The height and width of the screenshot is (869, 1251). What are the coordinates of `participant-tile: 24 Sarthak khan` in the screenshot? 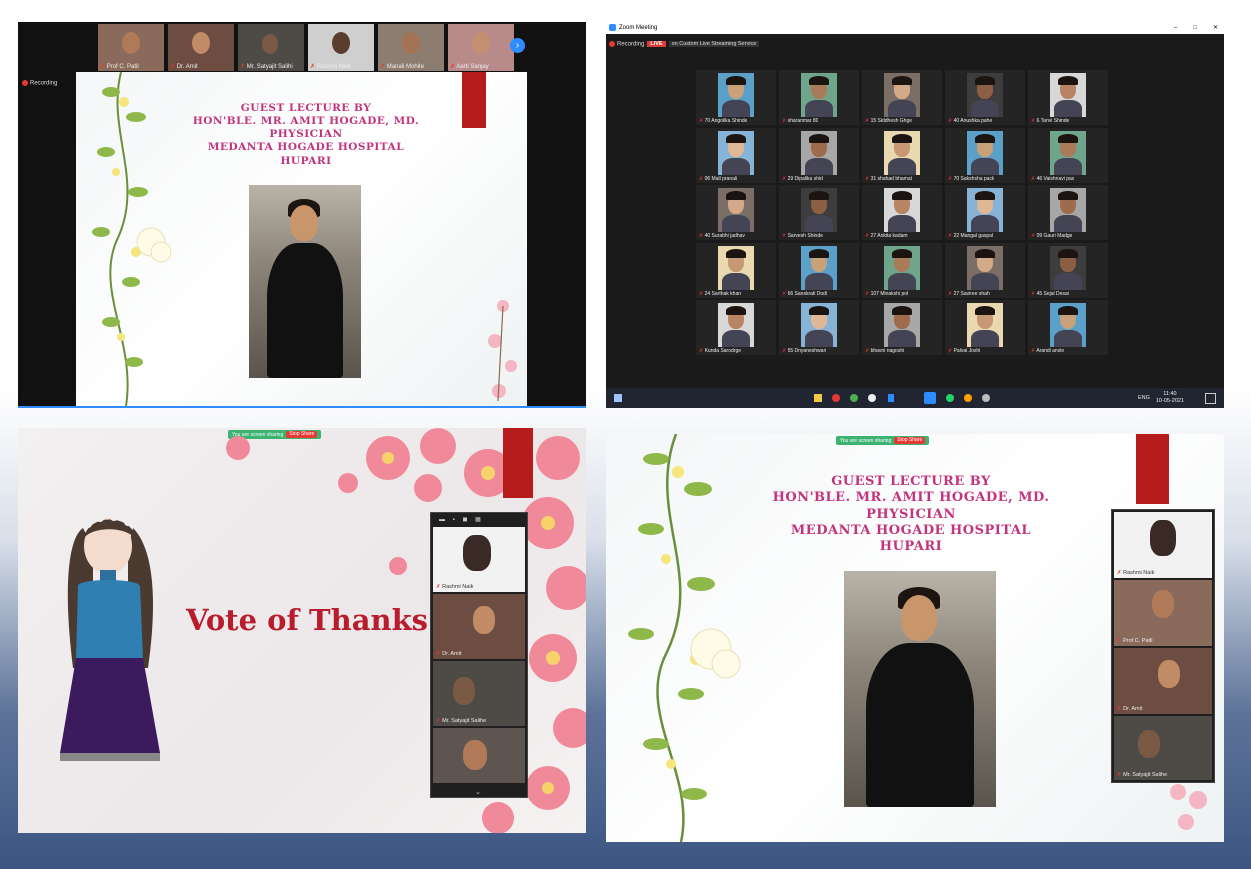 It's located at (736, 270).